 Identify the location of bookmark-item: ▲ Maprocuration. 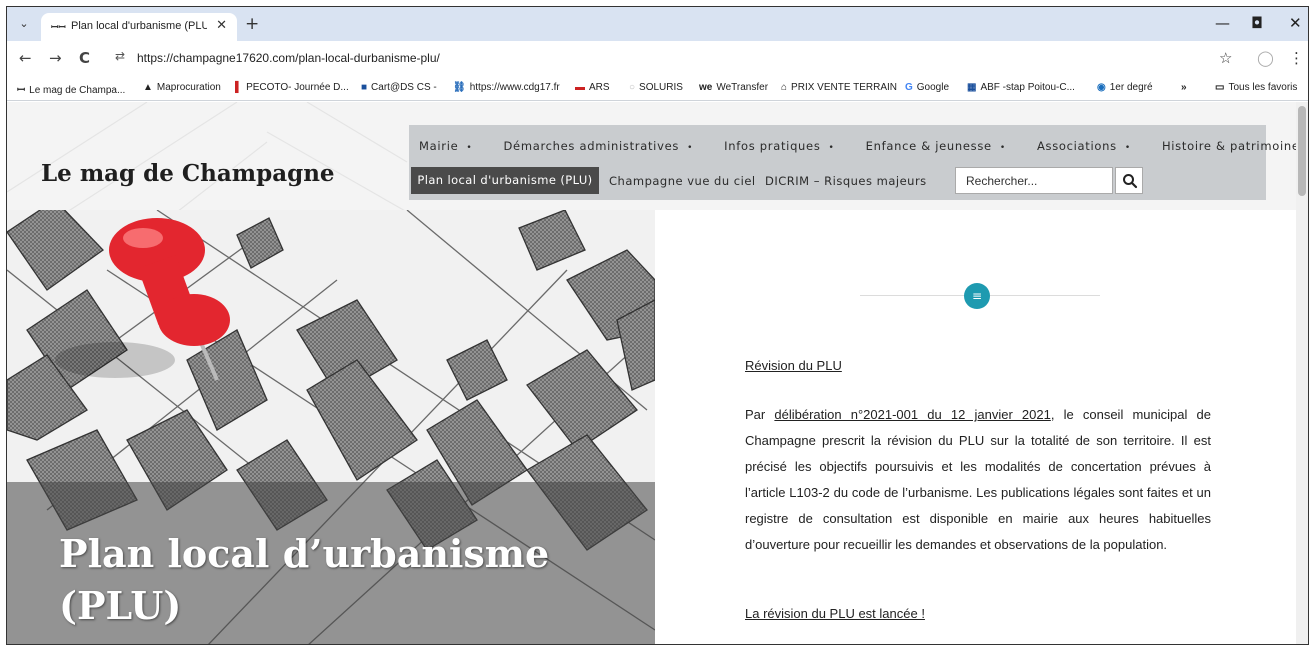
(182, 87).